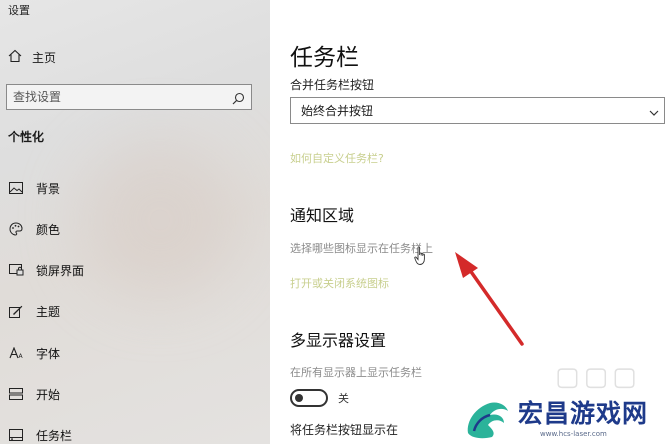 The height and width of the screenshot is (445, 665). What do you see at coordinates (34, 353) in the screenshot?
I see `sidebar-item-fonts: A 字体` at bounding box center [34, 353].